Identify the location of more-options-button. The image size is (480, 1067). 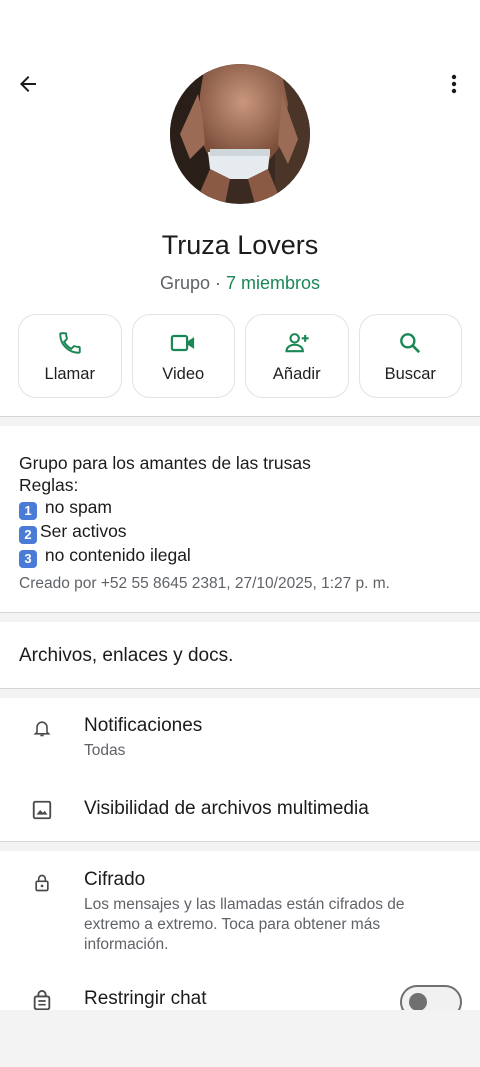
(454, 84).